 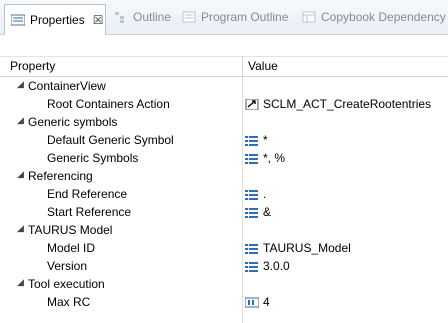 What do you see at coordinates (69, 302) in the screenshot?
I see `property-name: Max RC` at bounding box center [69, 302].